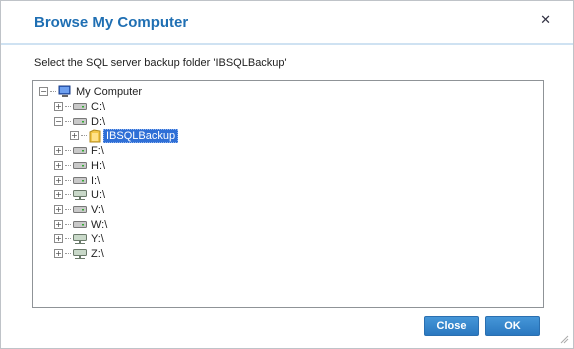 This screenshot has width=574, height=349. What do you see at coordinates (287, 22) in the screenshot?
I see `dialog-header: Browse My Computer ✕` at bounding box center [287, 22].